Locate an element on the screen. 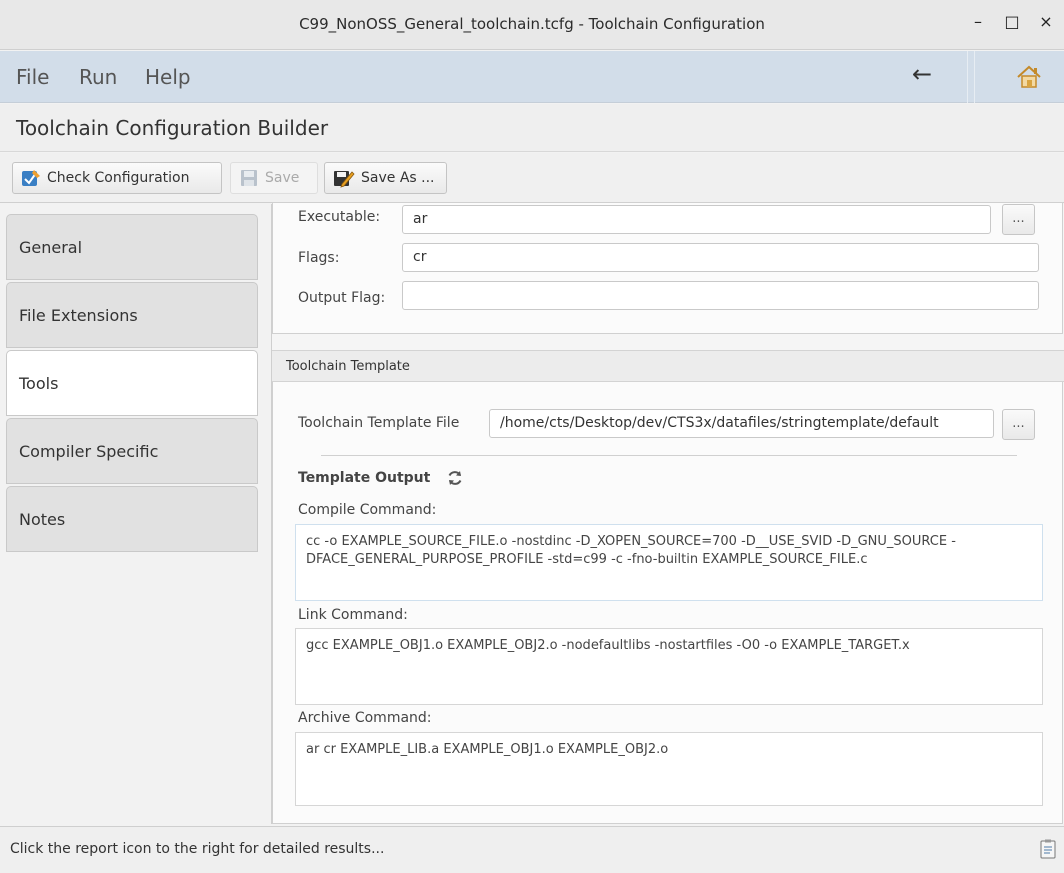  executable-field: ar is located at coordinates (696, 219).